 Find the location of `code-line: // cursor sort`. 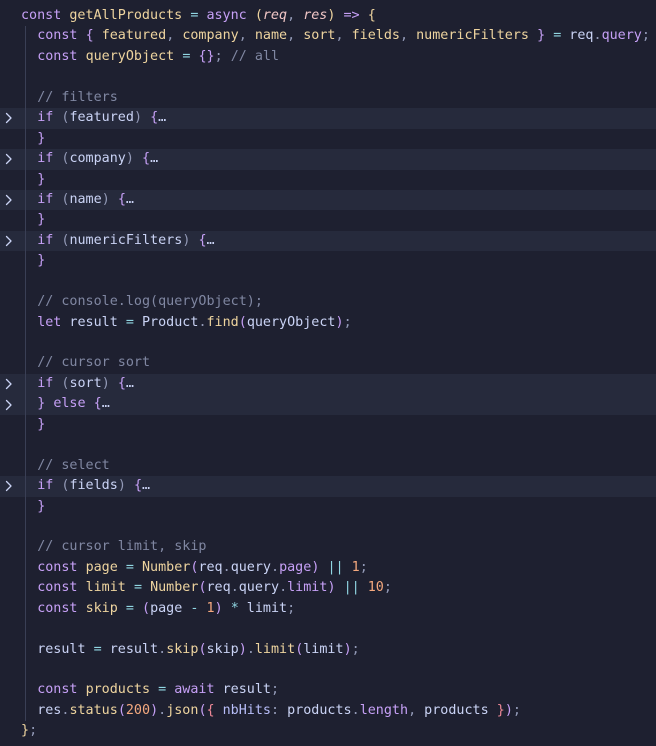

code-line: // cursor sort is located at coordinates (328, 363).